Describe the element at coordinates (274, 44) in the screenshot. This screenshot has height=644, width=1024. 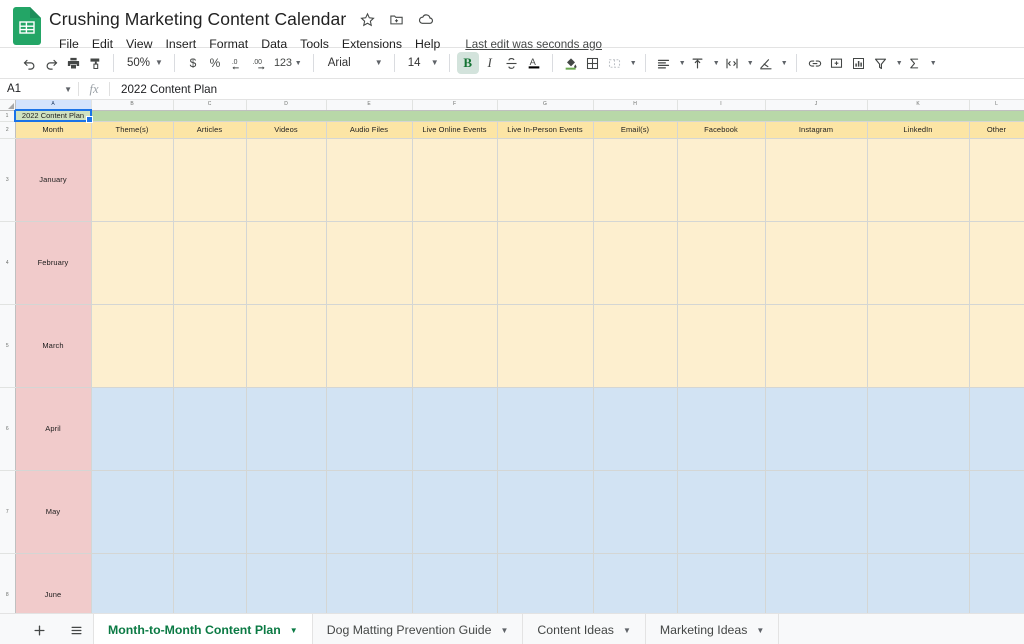
I see `menu-item-data: Data` at that location.